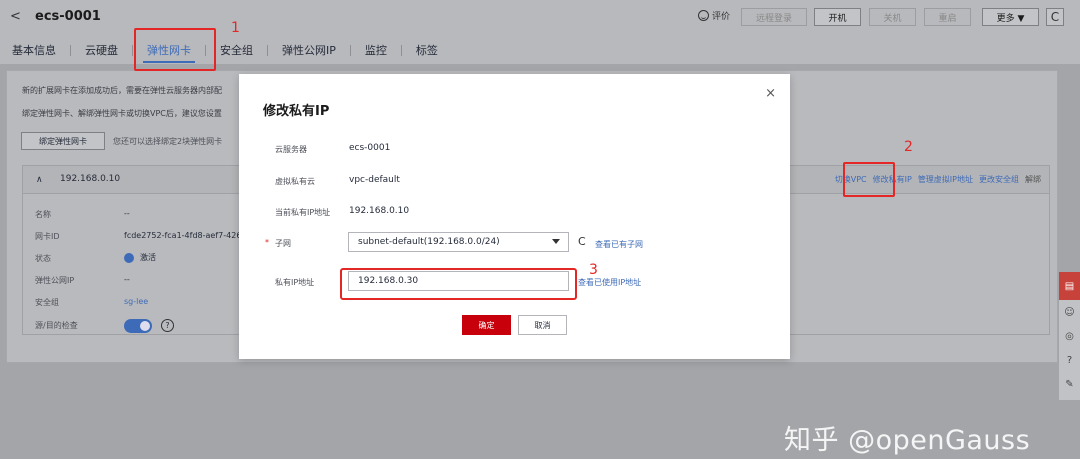  What do you see at coordinates (892, 17) in the screenshot?
I see `power-off-button: 关机` at bounding box center [892, 17].